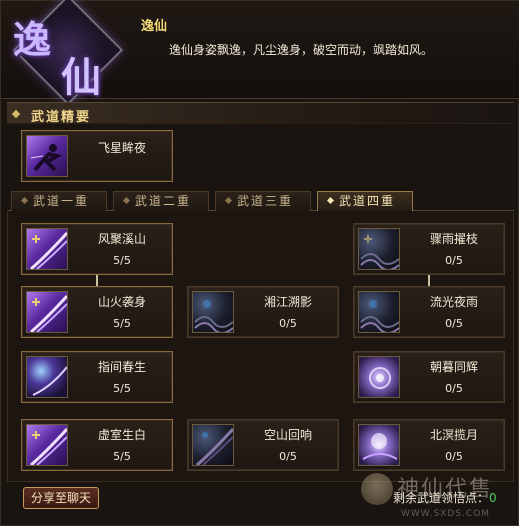  What do you see at coordinates (121, 148) in the screenshot?
I see `skill-name: 飞星眸夜` at bounding box center [121, 148].